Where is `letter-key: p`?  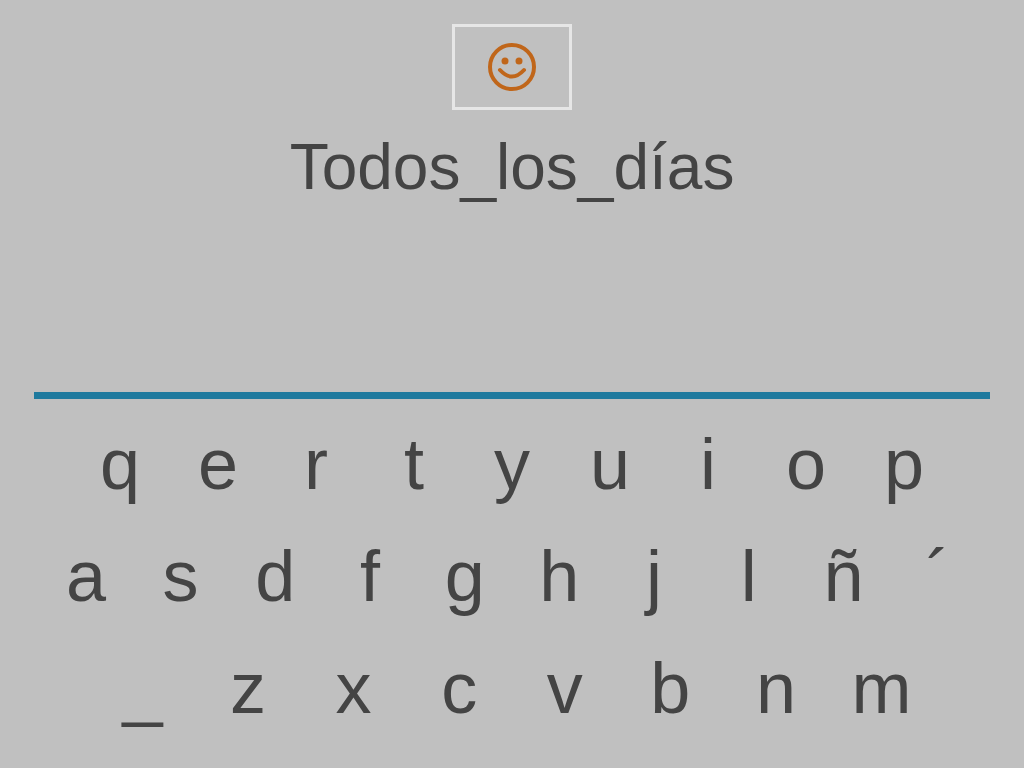 letter-key: p is located at coordinates (904, 464).